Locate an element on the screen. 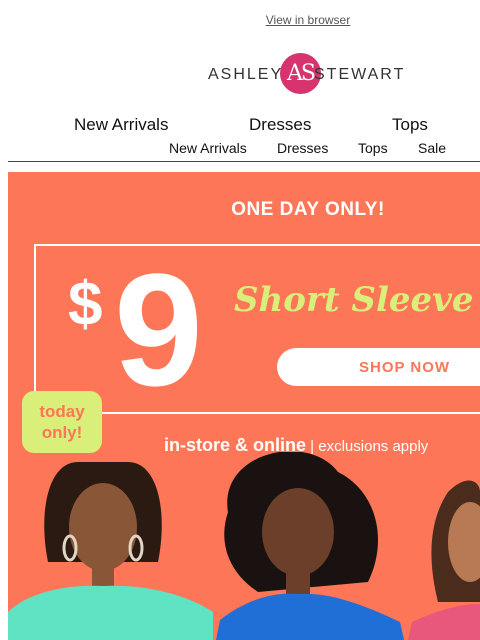 This screenshot has width=480, height=640. hero-headline: ONE DAY ONLY! is located at coordinates (308, 209).